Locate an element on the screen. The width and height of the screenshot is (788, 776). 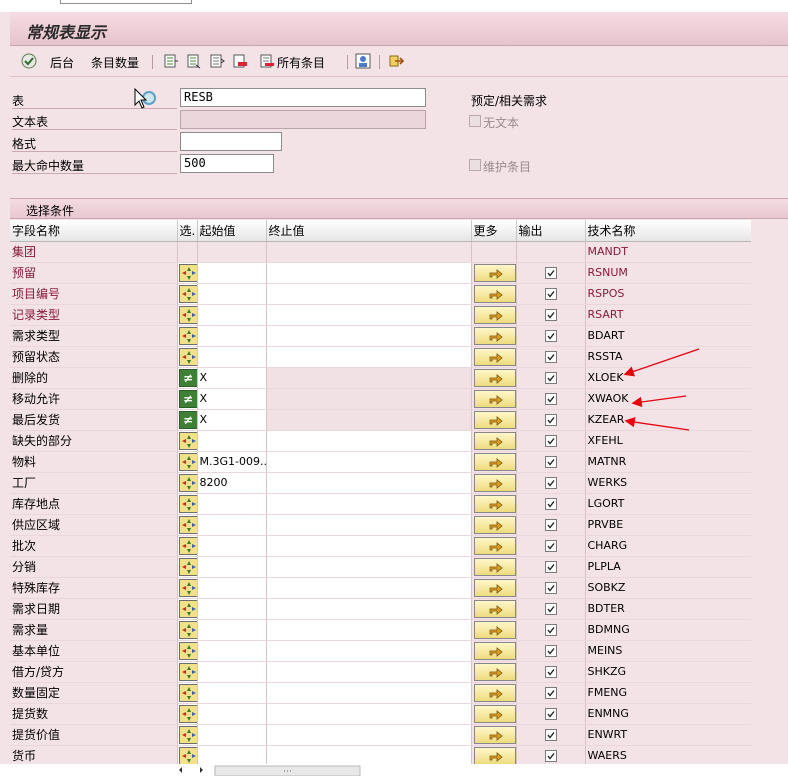
exit-icon is located at coordinates (396, 61).